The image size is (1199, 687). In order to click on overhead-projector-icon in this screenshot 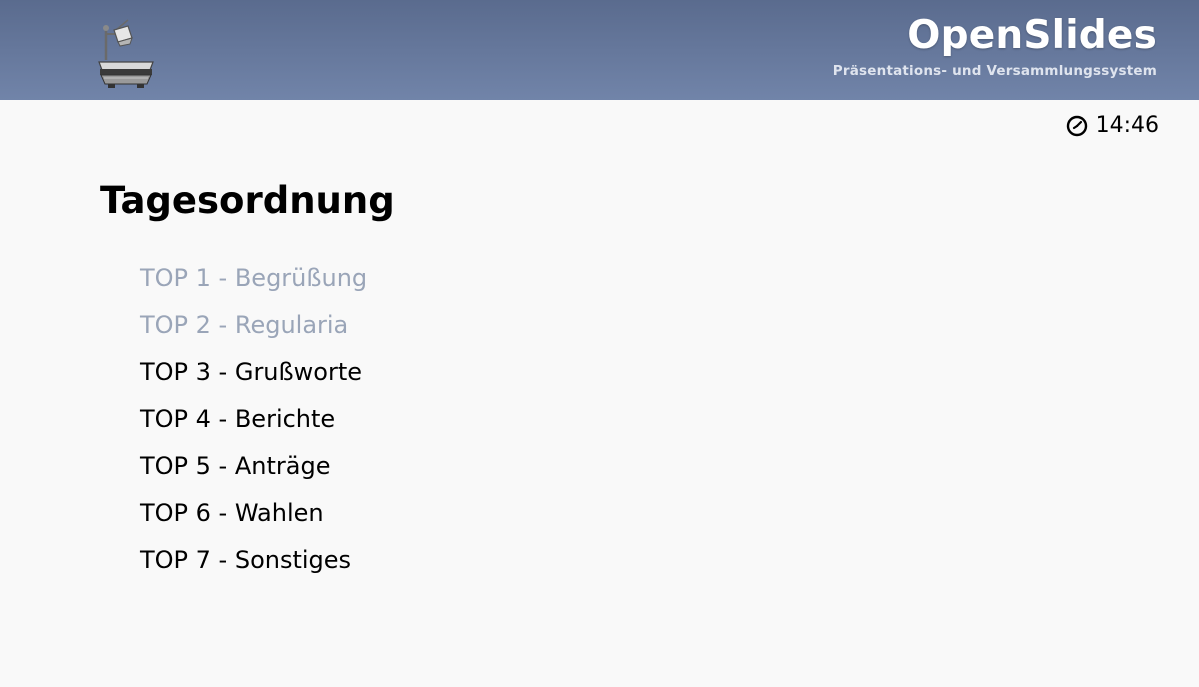, I will do `click(126, 53)`.